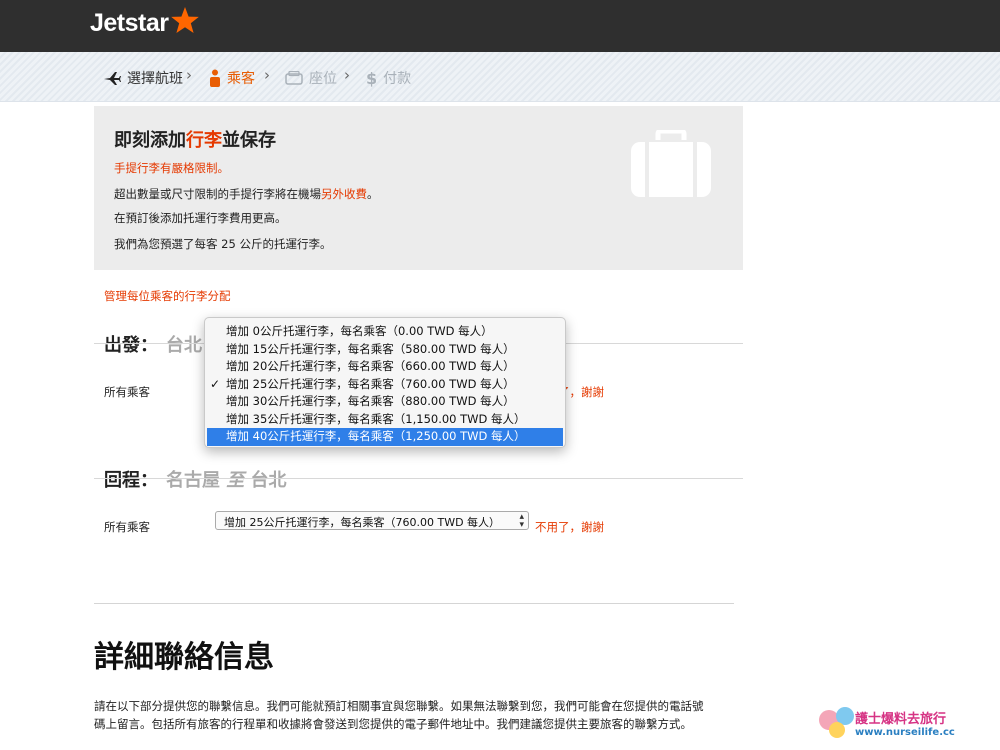 Image resolution: width=1000 pixels, height=750 pixels. I want to click on manage-baggage-link: 管理每位乘客的行李分配, so click(167, 296).